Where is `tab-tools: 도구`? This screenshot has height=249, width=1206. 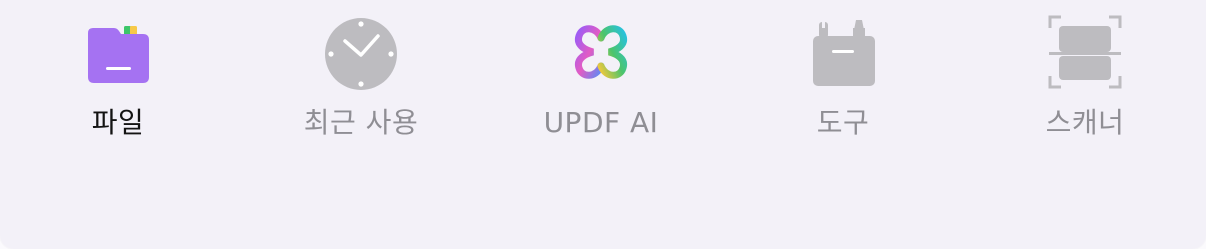
tab-tools: 도구 is located at coordinates (843, 79).